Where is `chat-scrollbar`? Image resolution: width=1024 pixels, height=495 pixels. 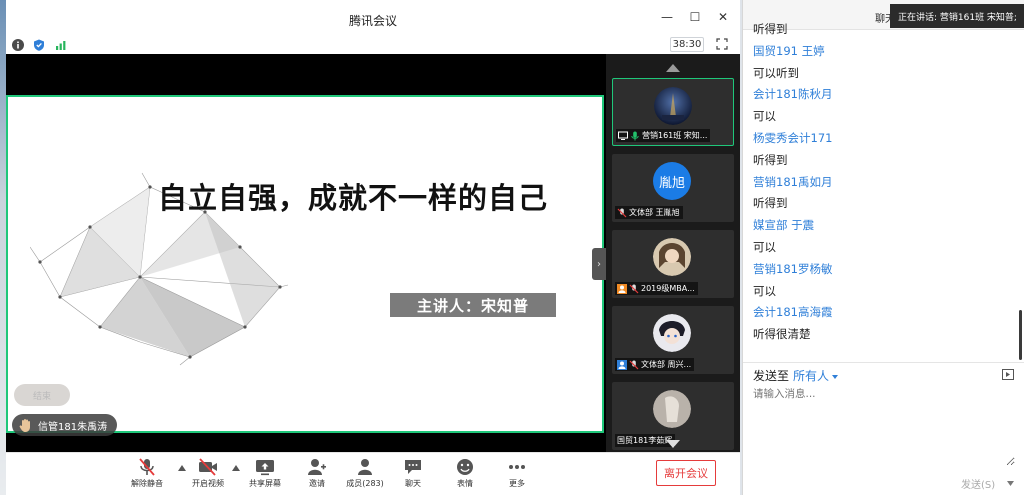 chat-scrollbar is located at coordinates (1020, 335).